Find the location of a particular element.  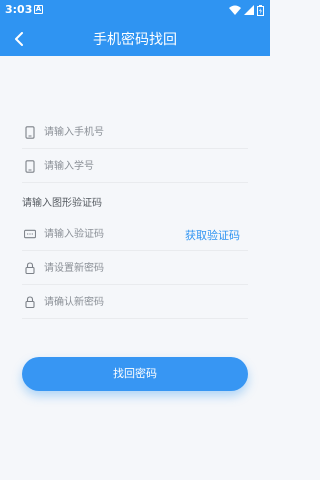

signal-icon is located at coordinates (249, 10).